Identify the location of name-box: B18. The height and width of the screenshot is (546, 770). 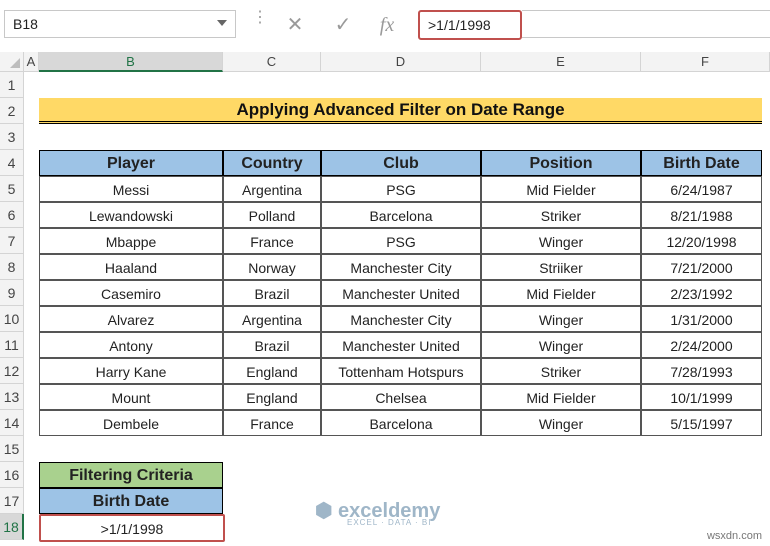
(120, 24).